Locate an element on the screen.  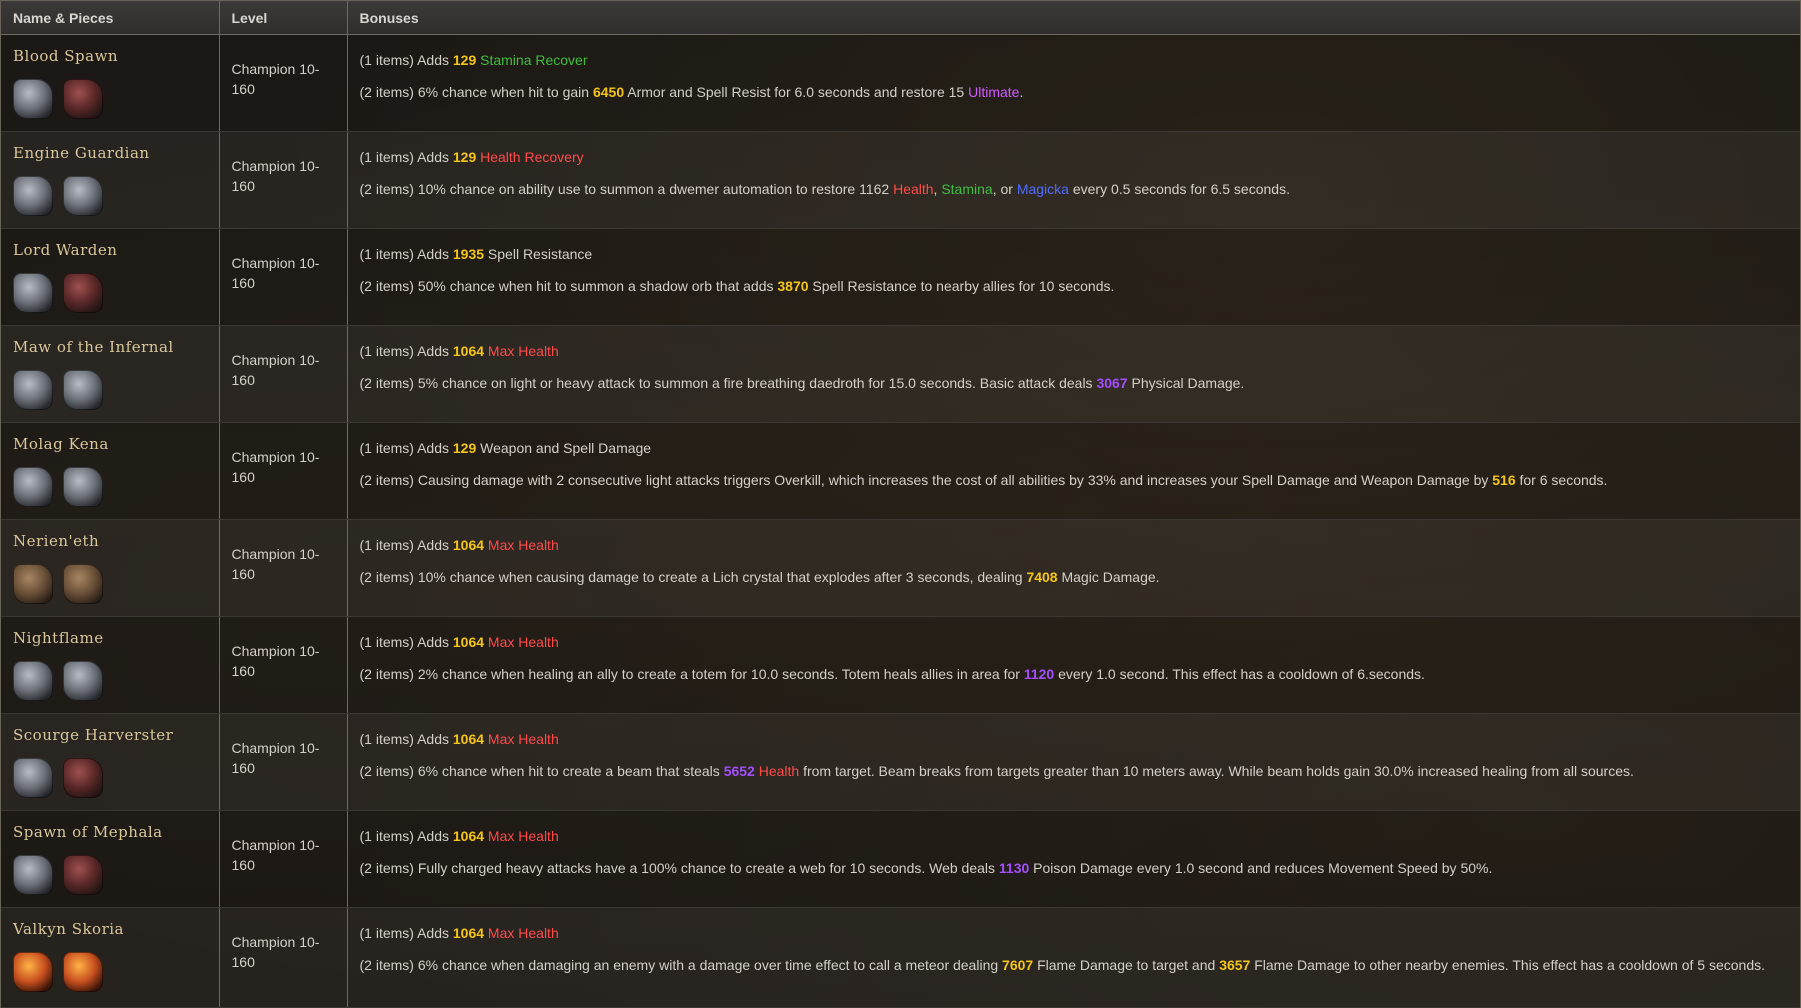
set-name: Blood Spawn is located at coordinates (110, 56).